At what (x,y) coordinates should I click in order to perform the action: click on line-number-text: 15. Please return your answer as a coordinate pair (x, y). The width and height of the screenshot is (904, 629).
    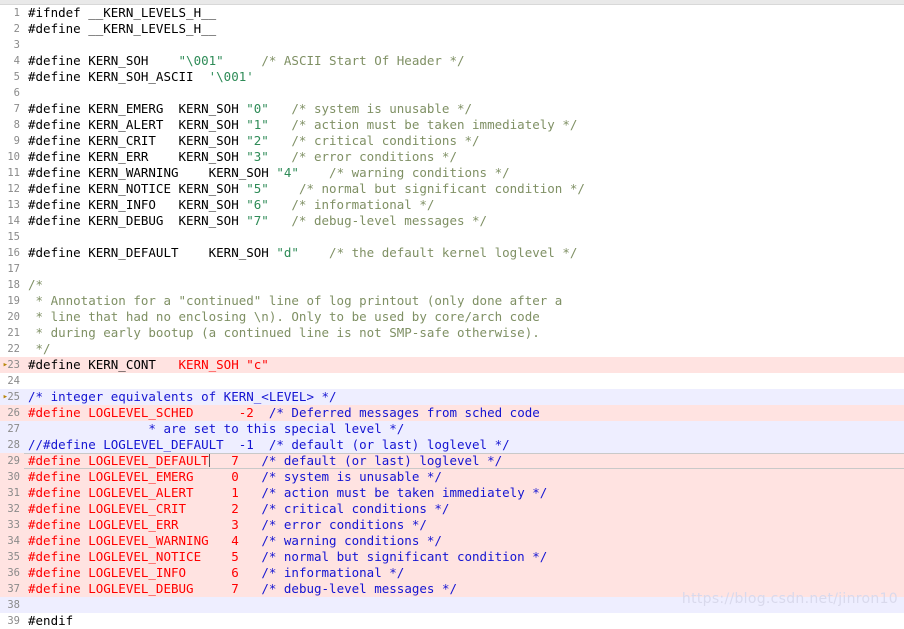
    Looking at the image, I should click on (13, 237).